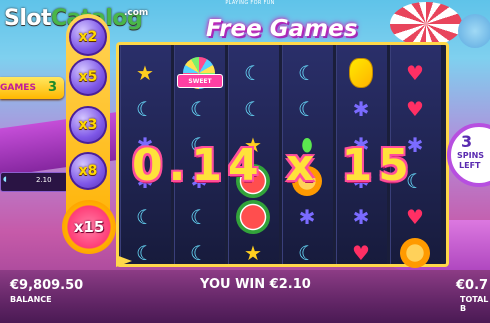 The width and height of the screenshot is (490, 323). Describe the element at coordinates (28, 18) in the screenshot. I see `logo-part-1: Slot` at that location.